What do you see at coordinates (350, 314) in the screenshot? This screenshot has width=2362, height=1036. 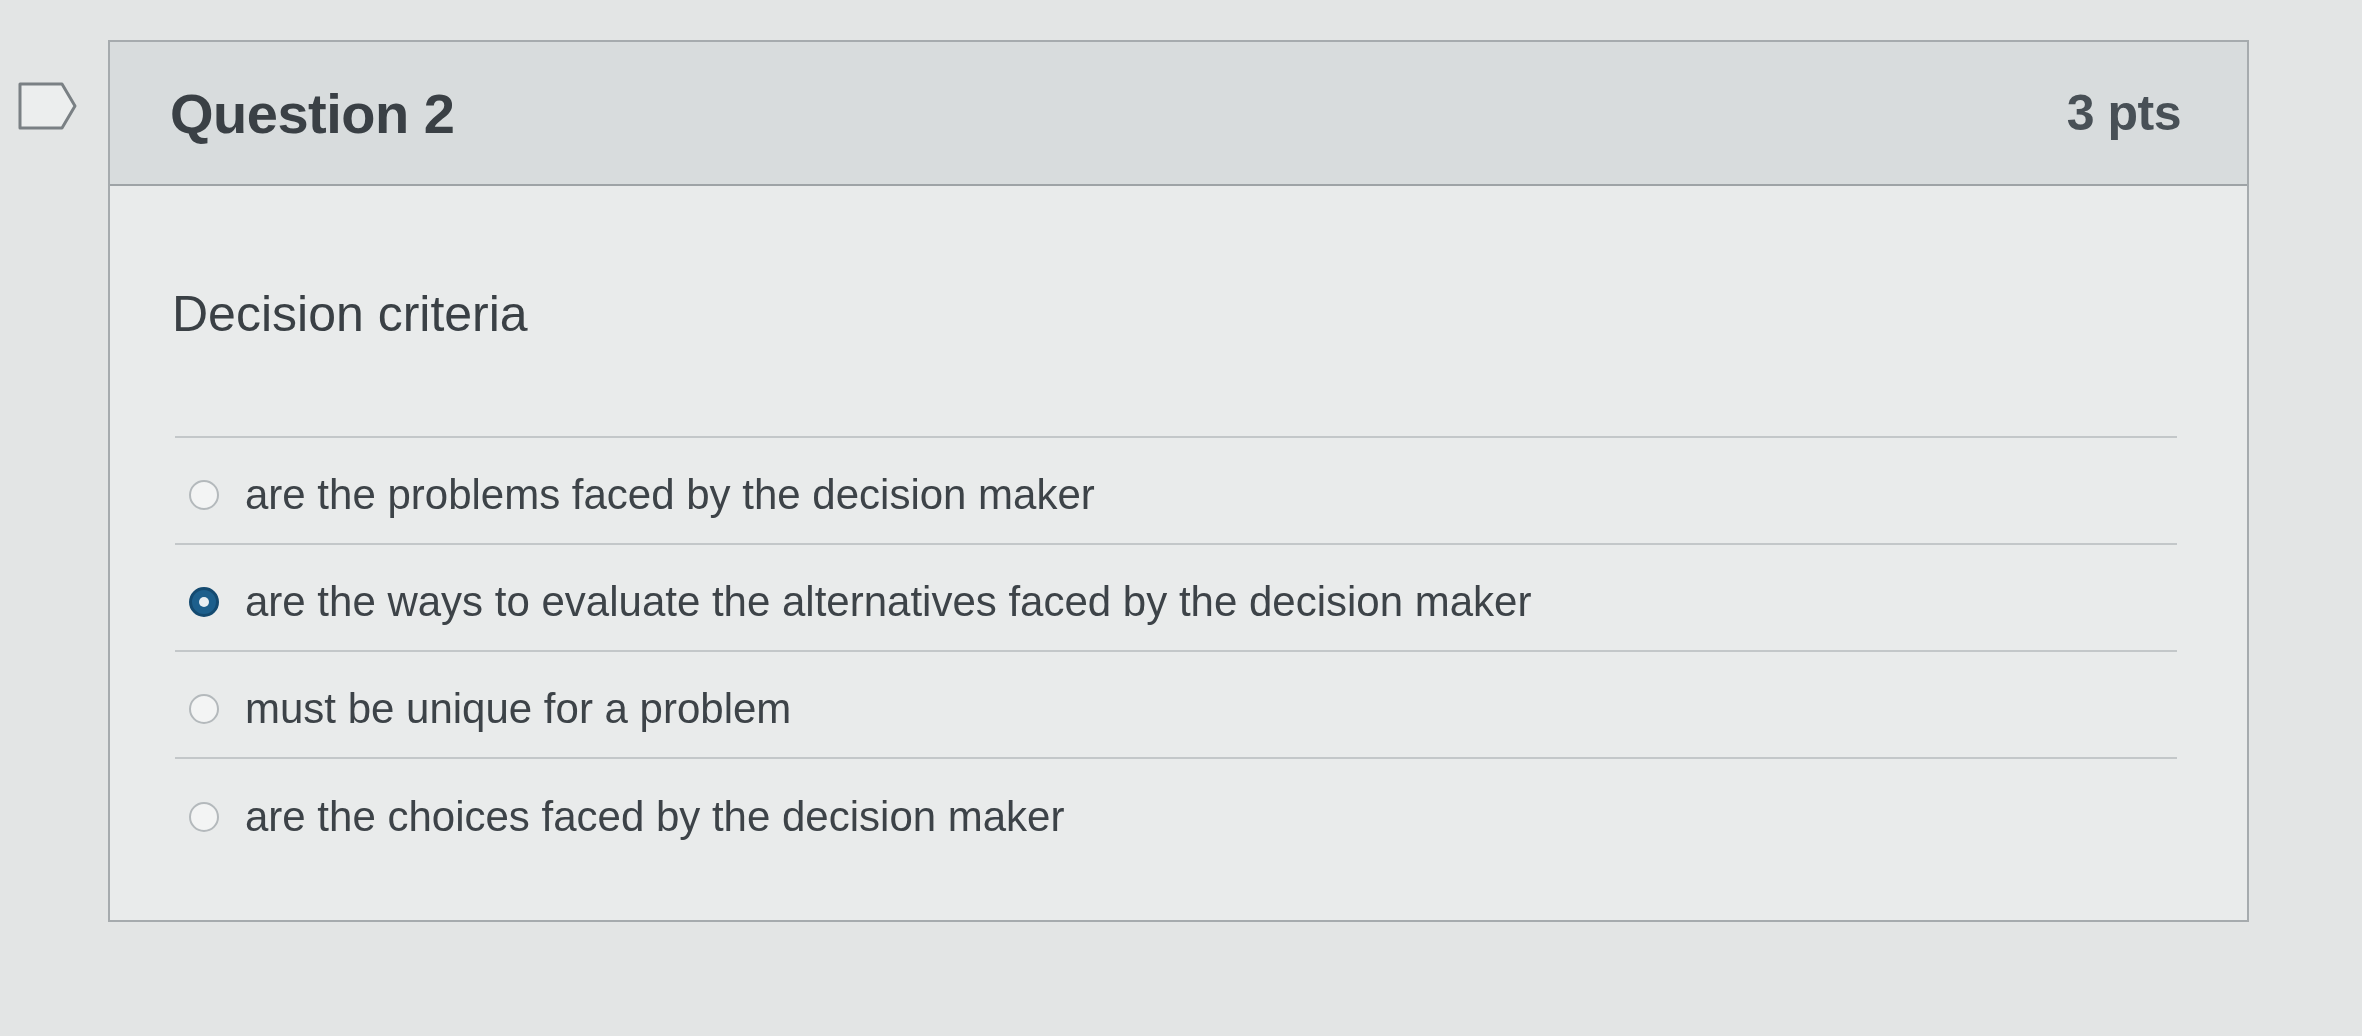 I see `question-text: Decision criteria` at bounding box center [350, 314].